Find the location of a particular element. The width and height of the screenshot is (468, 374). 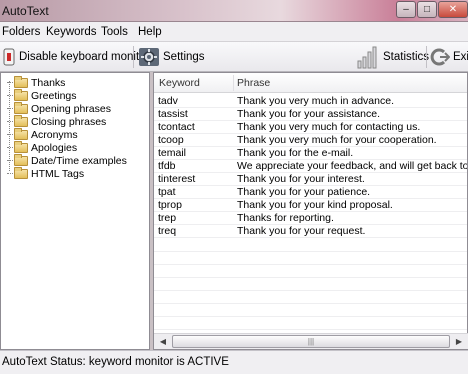

statistics-label: Statistics is located at coordinates (406, 57).